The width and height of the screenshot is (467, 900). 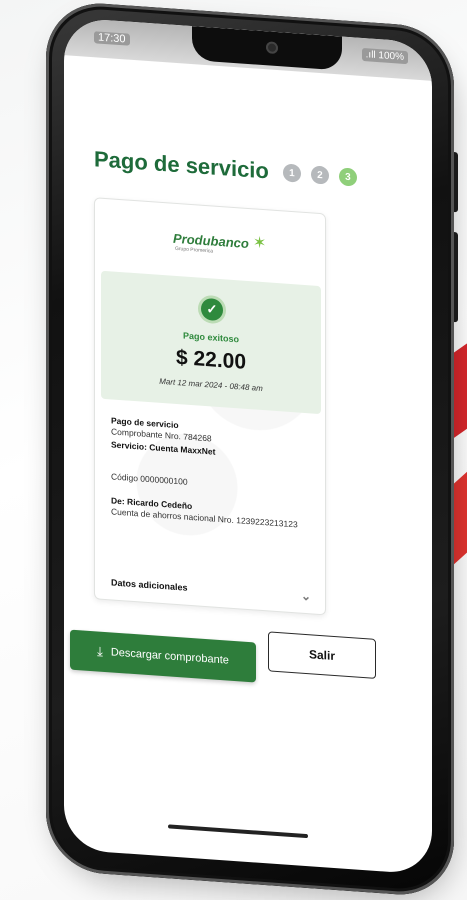 What do you see at coordinates (140, 162) in the screenshot?
I see `page-title-prefix: Pago de` at bounding box center [140, 162].